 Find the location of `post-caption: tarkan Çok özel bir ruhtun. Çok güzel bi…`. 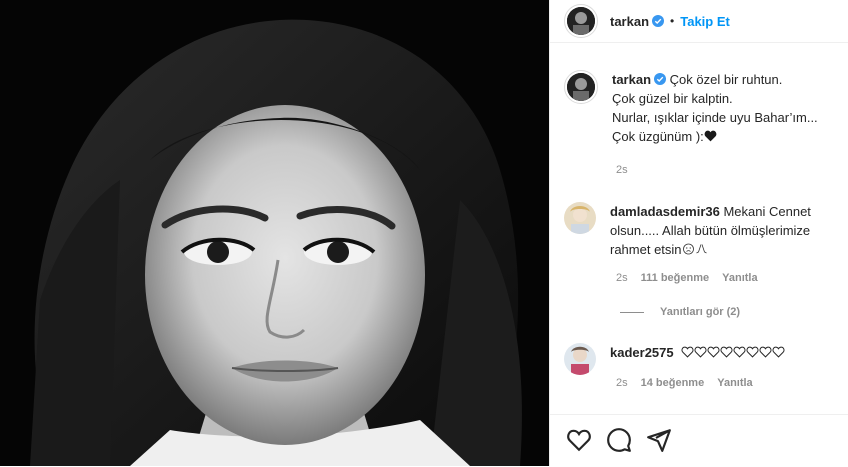

post-caption: tarkan Çok özel bir ruhtun. Çok güzel bi… is located at coordinates (706, 108).